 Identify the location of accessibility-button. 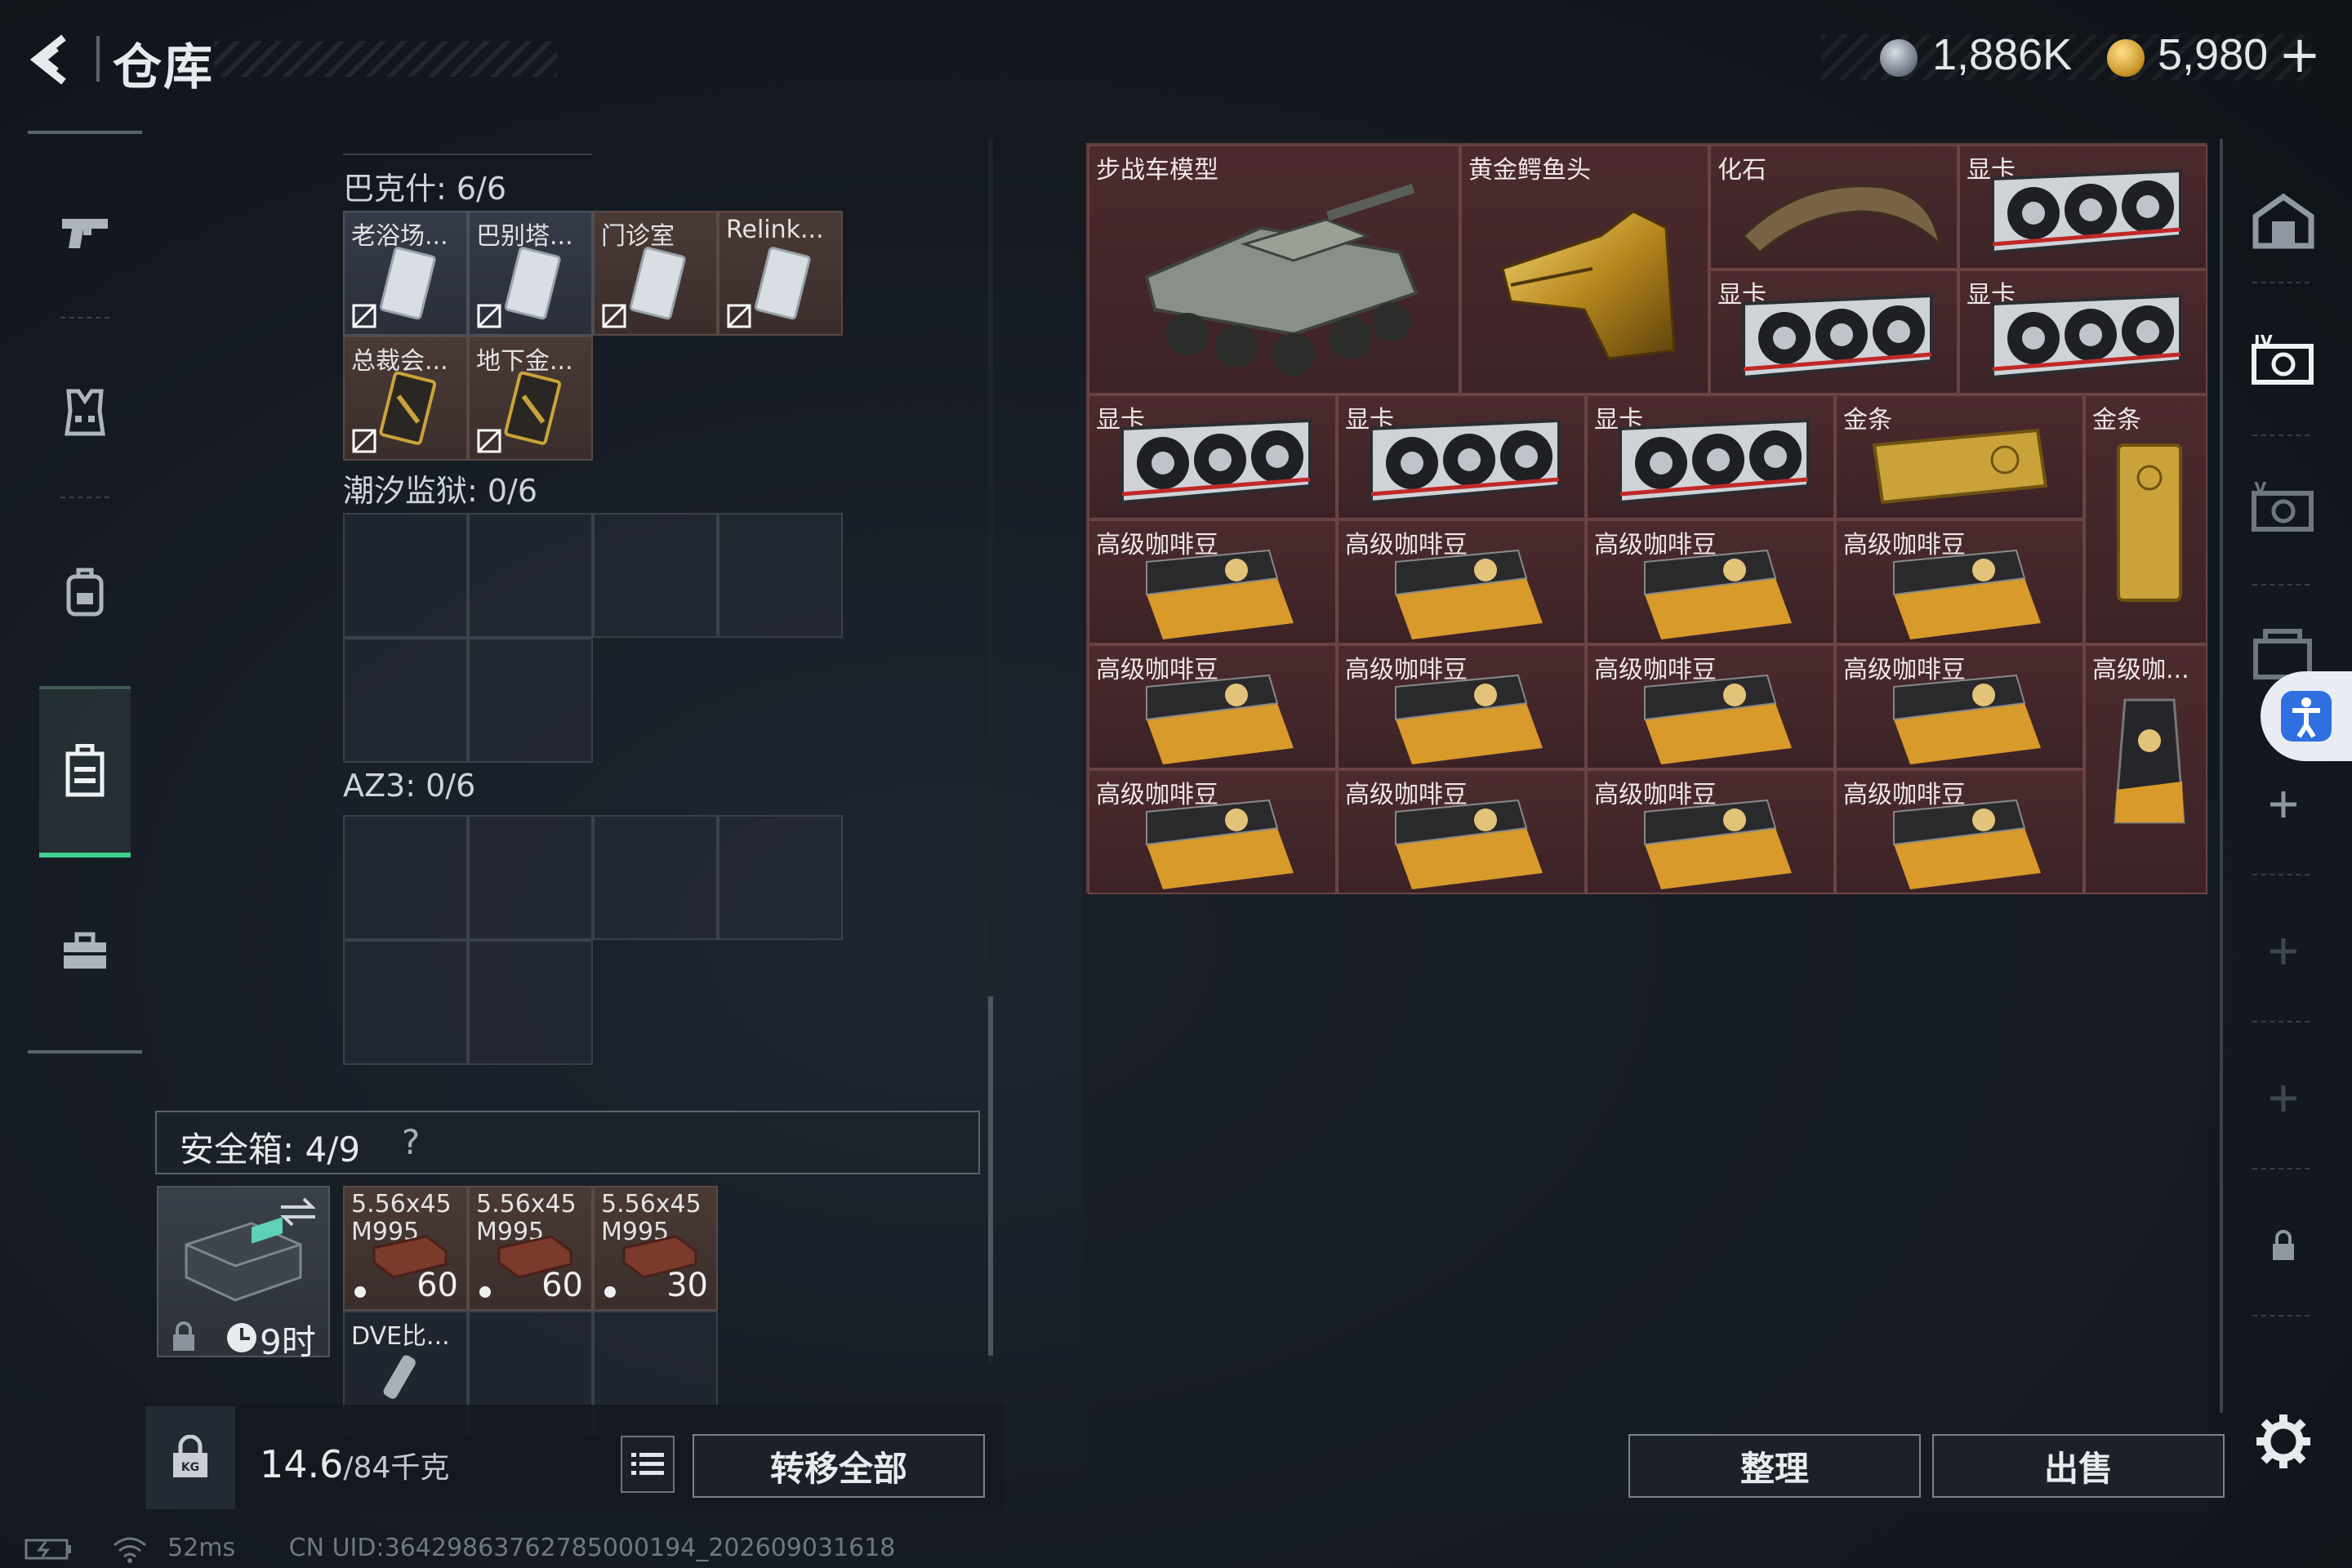
(2306, 716).